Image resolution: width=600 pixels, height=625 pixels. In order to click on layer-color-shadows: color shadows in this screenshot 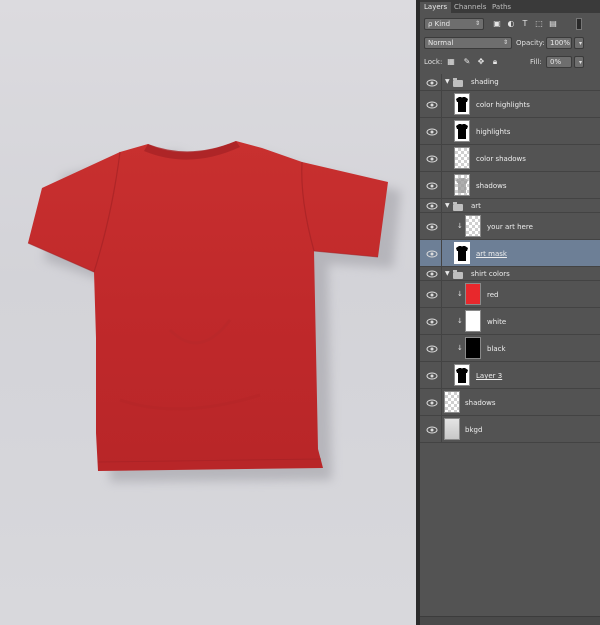, I will do `click(510, 158)`.